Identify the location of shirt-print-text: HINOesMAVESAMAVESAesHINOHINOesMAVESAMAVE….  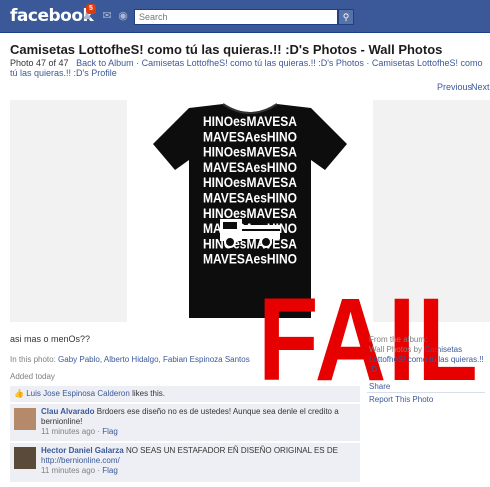
(250, 190).